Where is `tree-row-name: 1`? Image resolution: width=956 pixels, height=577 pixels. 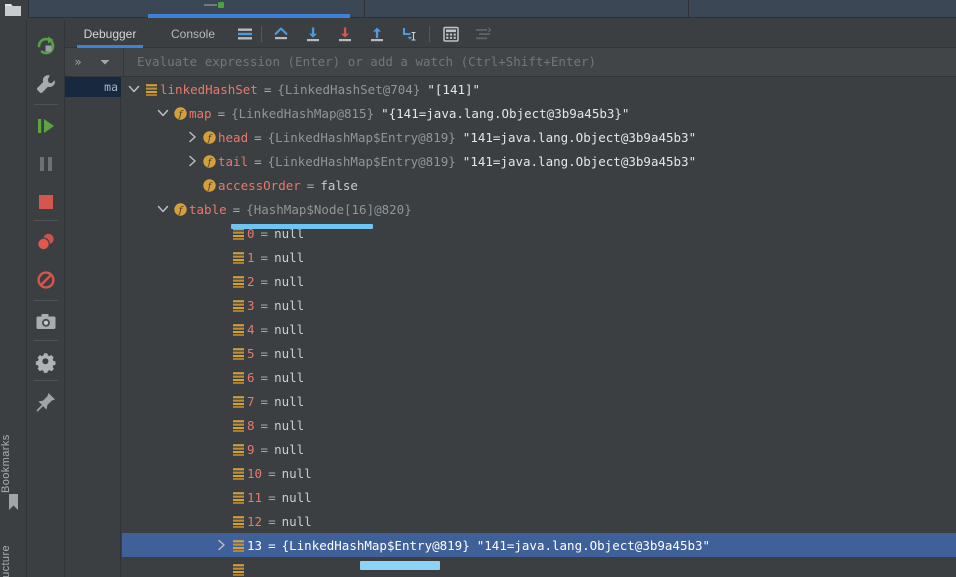
tree-row-name: 1 is located at coordinates (251, 257).